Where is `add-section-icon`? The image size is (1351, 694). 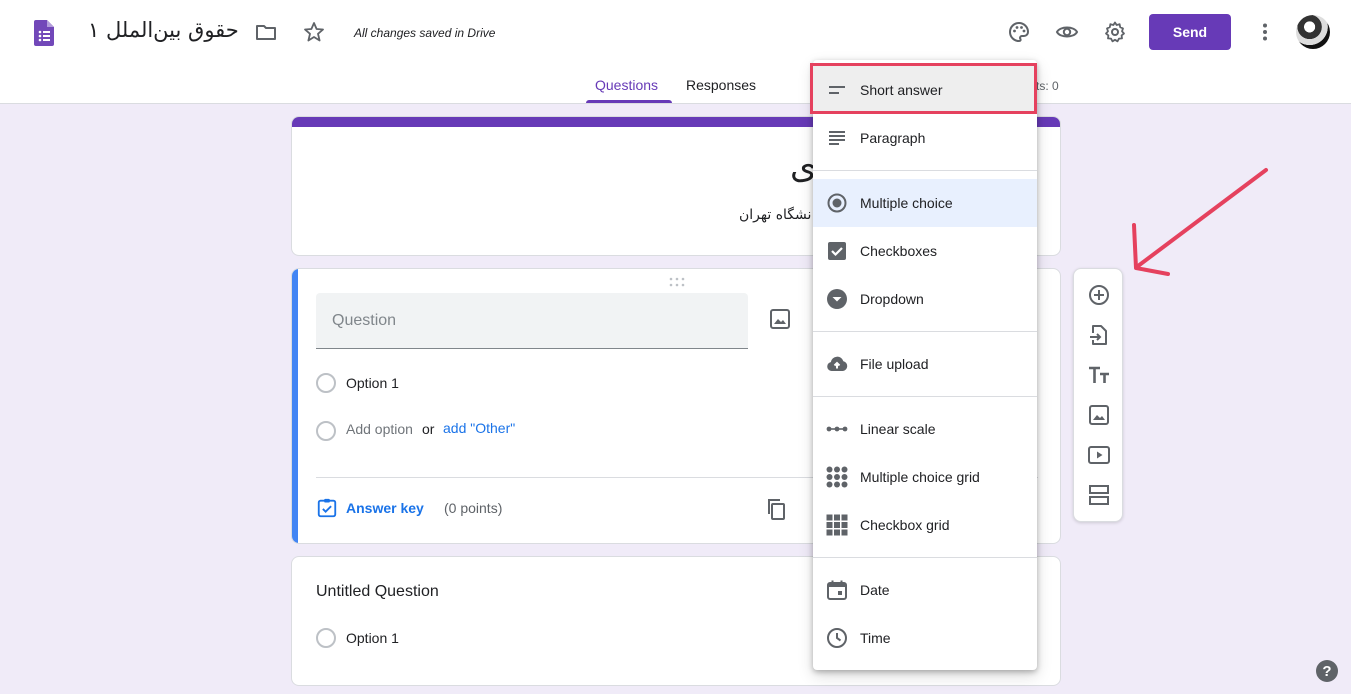
add-section-icon is located at coordinates (1099, 495).